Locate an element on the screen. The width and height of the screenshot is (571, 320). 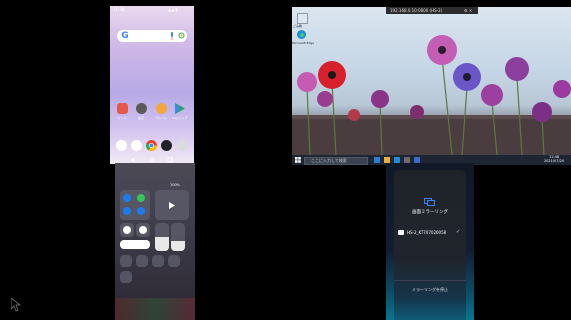
google-g-icon: G is located at coordinates (125, 36).